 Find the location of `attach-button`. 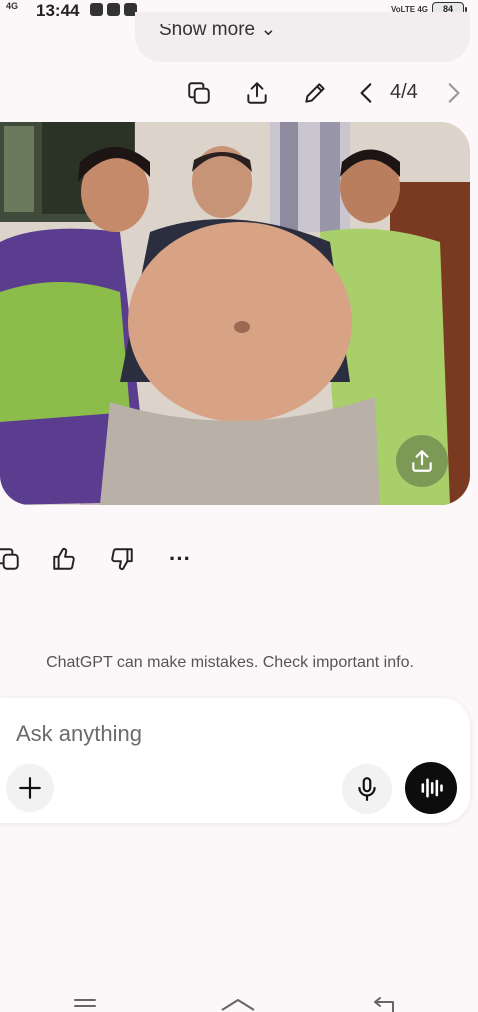

attach-button is located at coordinates (30, 788).